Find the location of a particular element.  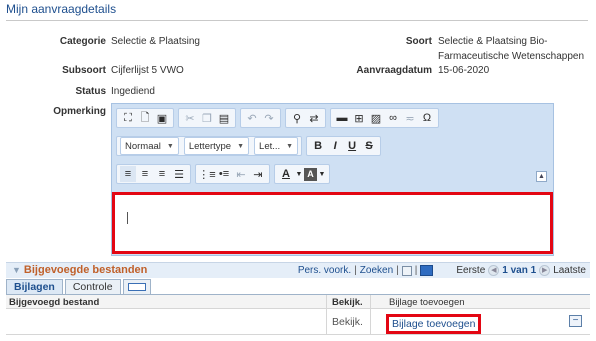

title-divider is located at coordinates (297, 20).